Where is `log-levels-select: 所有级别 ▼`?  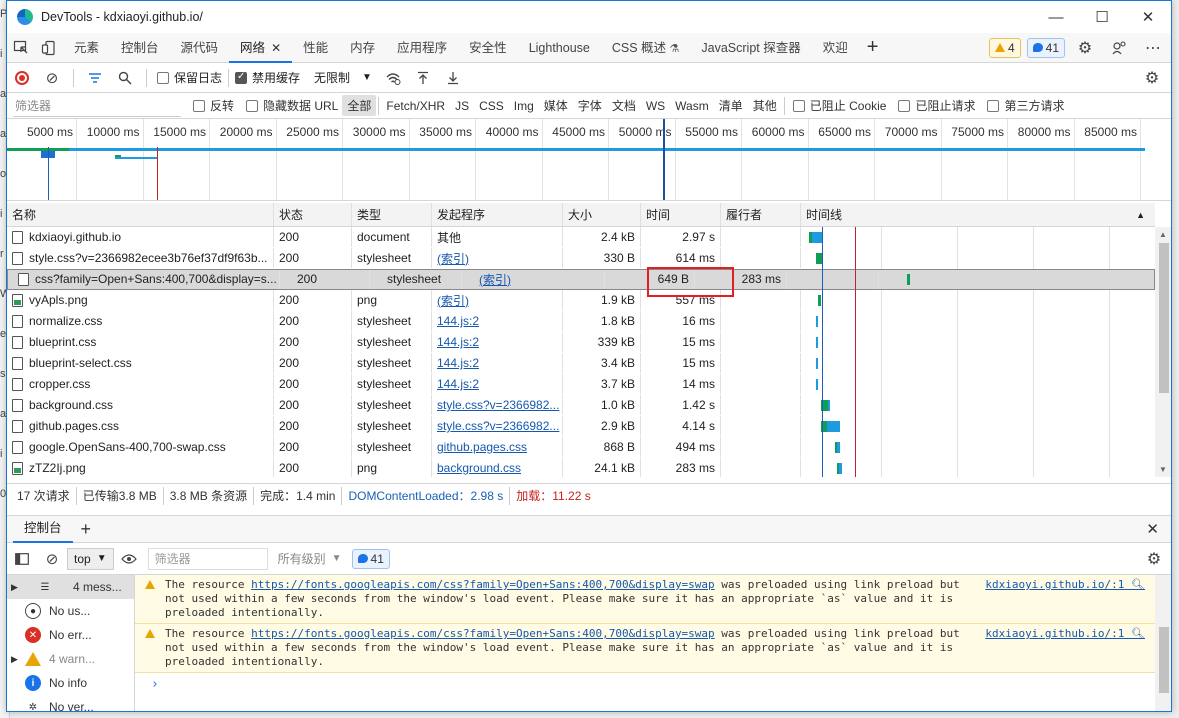
log-levels-select: 所有级别 ▼ is located at coordinates (310, 559).